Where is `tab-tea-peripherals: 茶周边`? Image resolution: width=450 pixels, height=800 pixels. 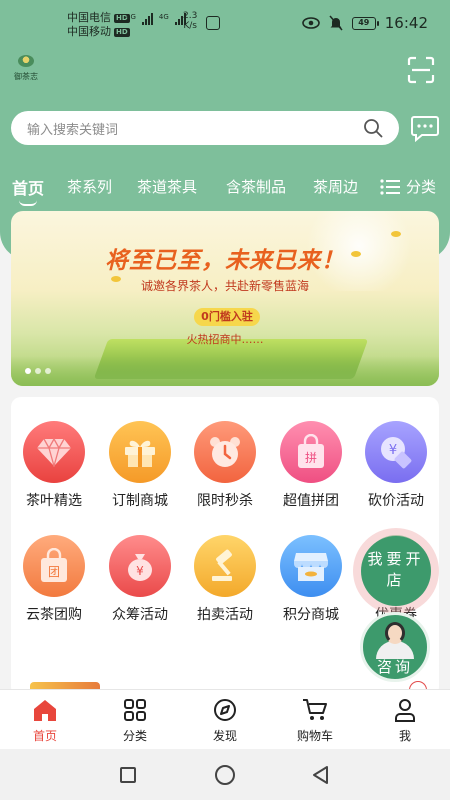 tab-tea-peripherals: 茶周边 is located at coordinates (338, 186).